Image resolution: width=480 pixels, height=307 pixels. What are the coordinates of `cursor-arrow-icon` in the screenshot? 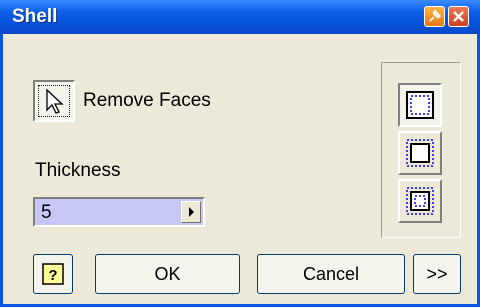 It's located at (55, 101).